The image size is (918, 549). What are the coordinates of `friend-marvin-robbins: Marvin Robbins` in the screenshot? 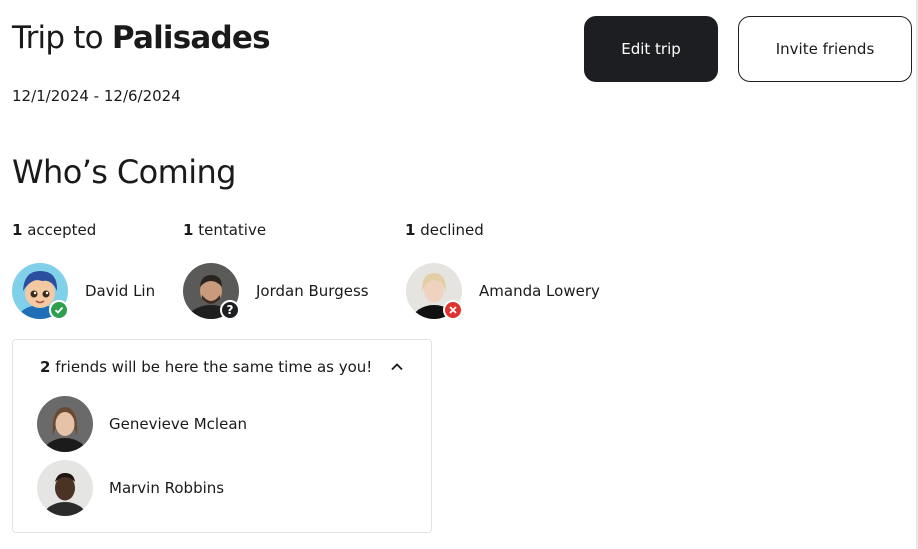 It's located at (130, 488).